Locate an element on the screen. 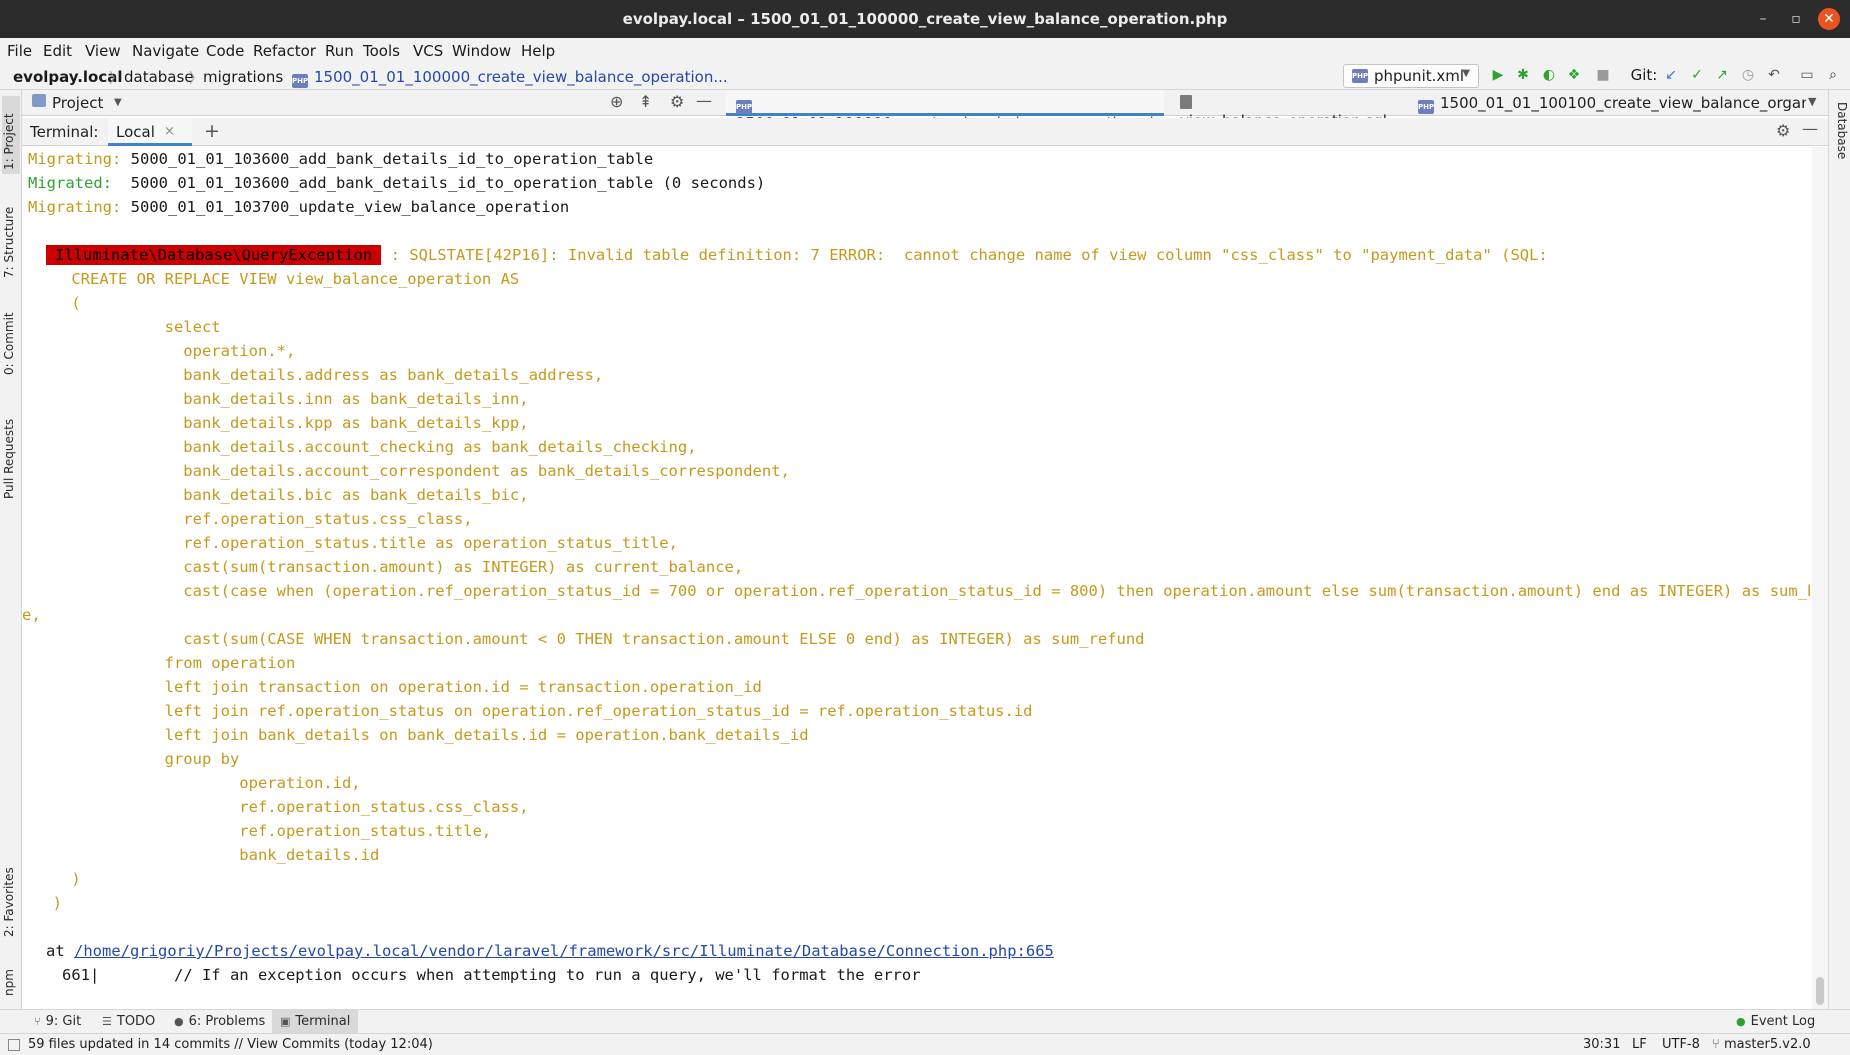  sql-line: ) is located at coordinates (48, 903).